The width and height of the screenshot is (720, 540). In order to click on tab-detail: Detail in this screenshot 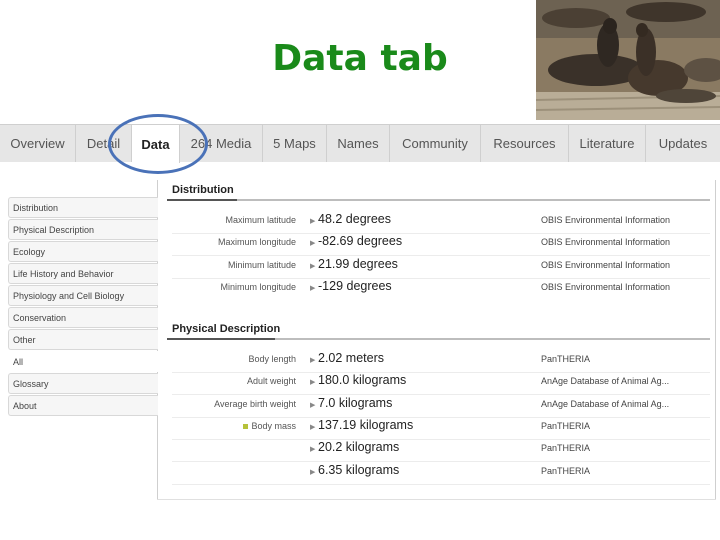, I will do `click(104, 143)`.